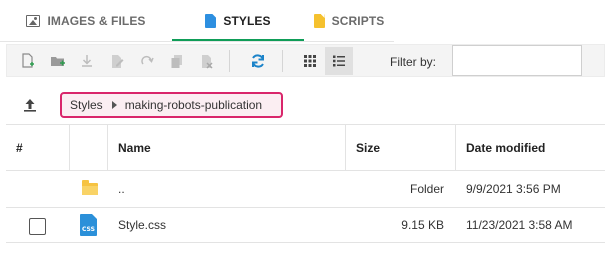 Image resolution: width=615 pixels, height=259 pixels. Describe the element at coordinates (197, 41) in the screenshot. I see `tabs-divider` at that location.